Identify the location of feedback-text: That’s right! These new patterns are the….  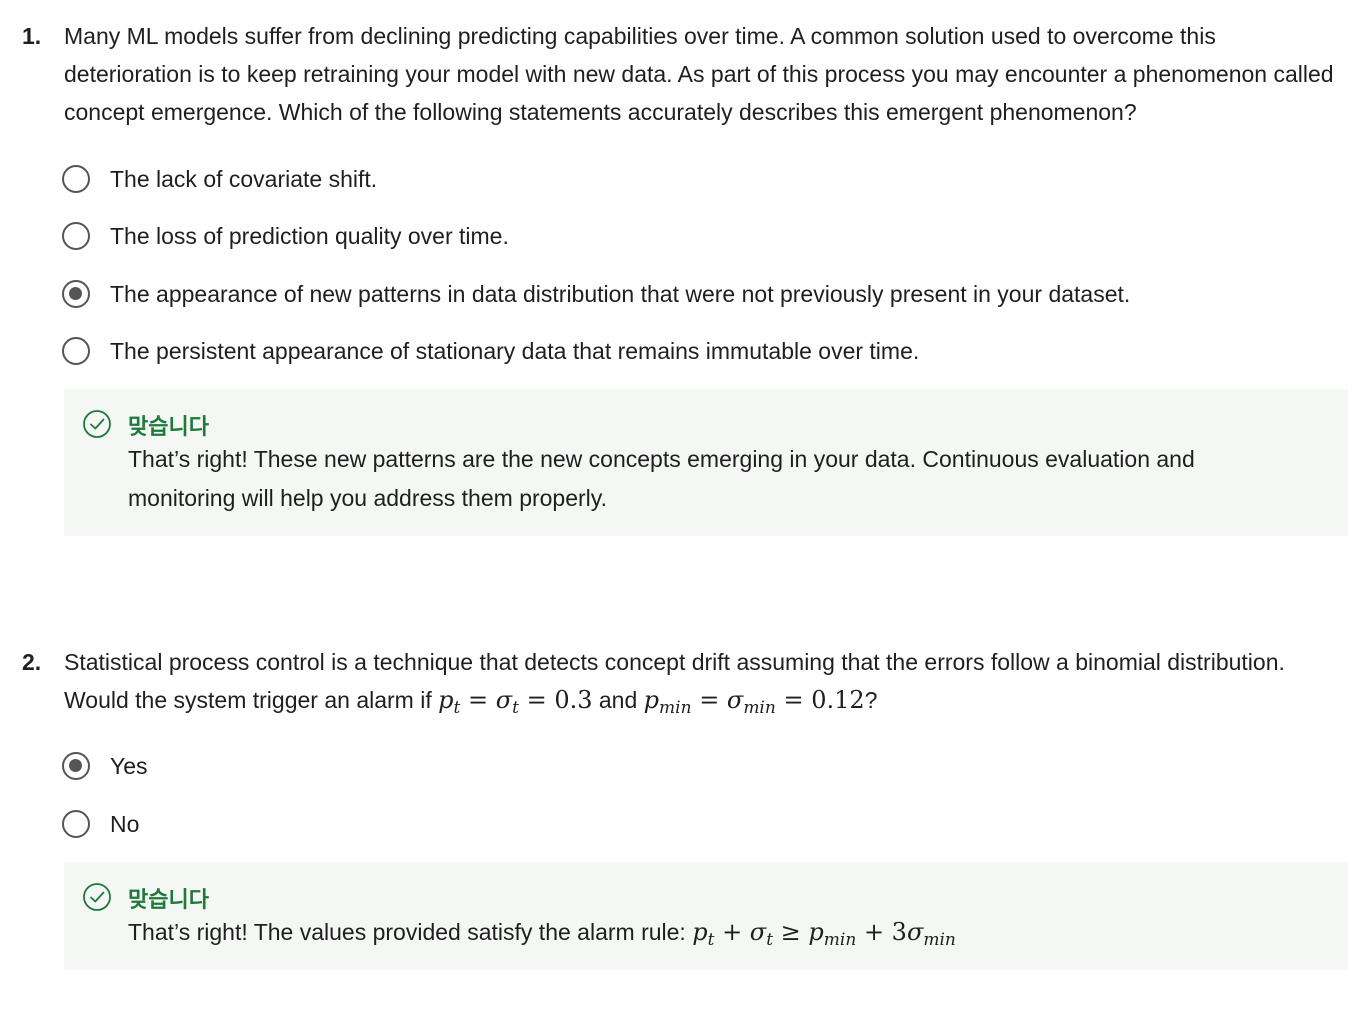
(661, 478).